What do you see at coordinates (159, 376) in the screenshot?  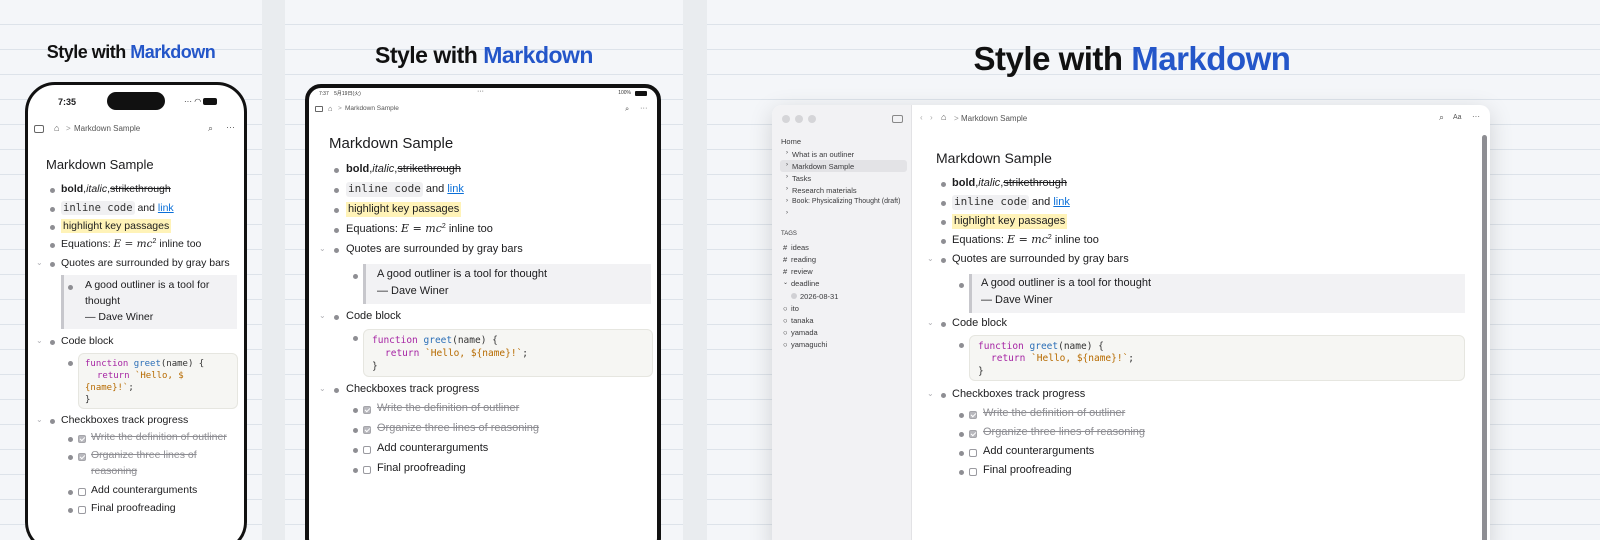 I see `code-string: `Hello, $` at bounding box center [159, 376].